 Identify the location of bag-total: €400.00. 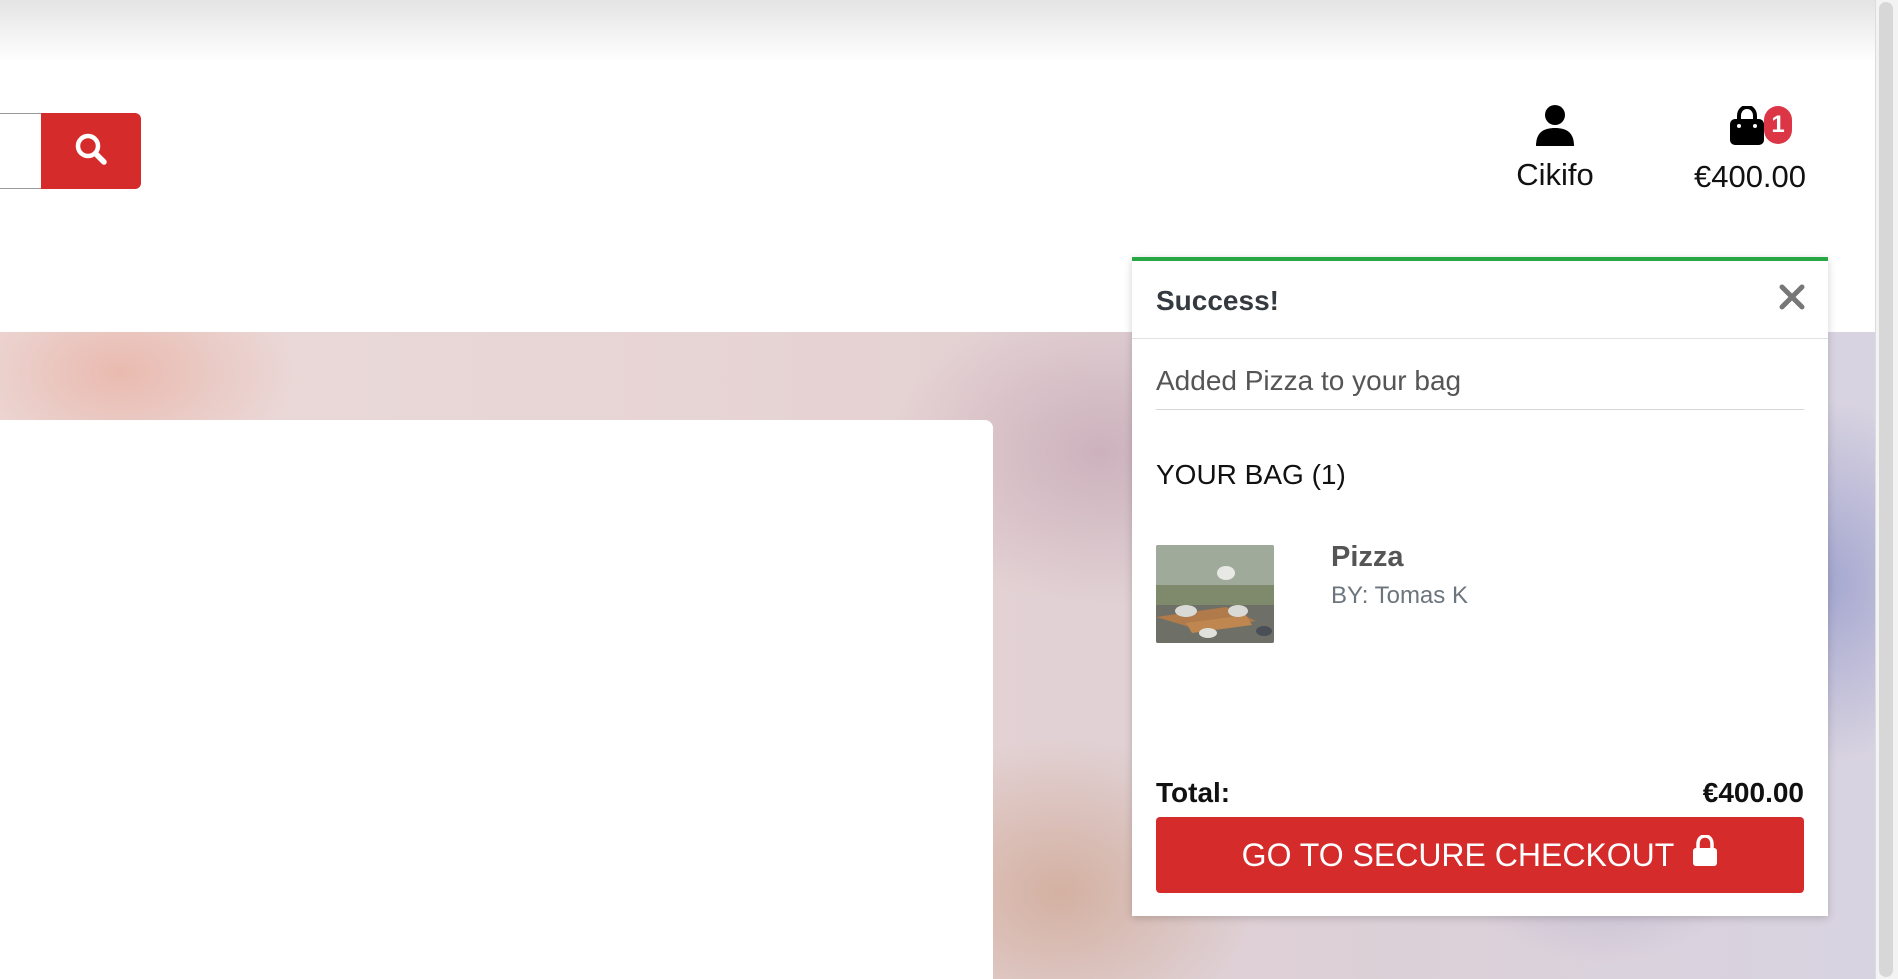
(1750, 176).